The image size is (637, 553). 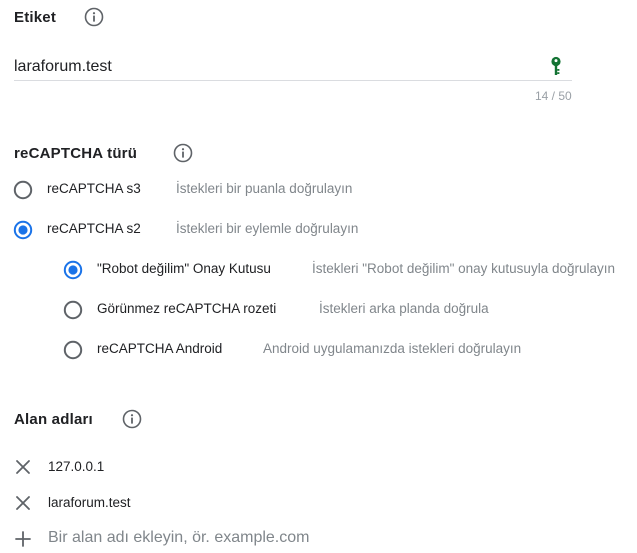 I want to click on radio-description: İstekleri arka planda doğrula, so click(x=404, y=308).